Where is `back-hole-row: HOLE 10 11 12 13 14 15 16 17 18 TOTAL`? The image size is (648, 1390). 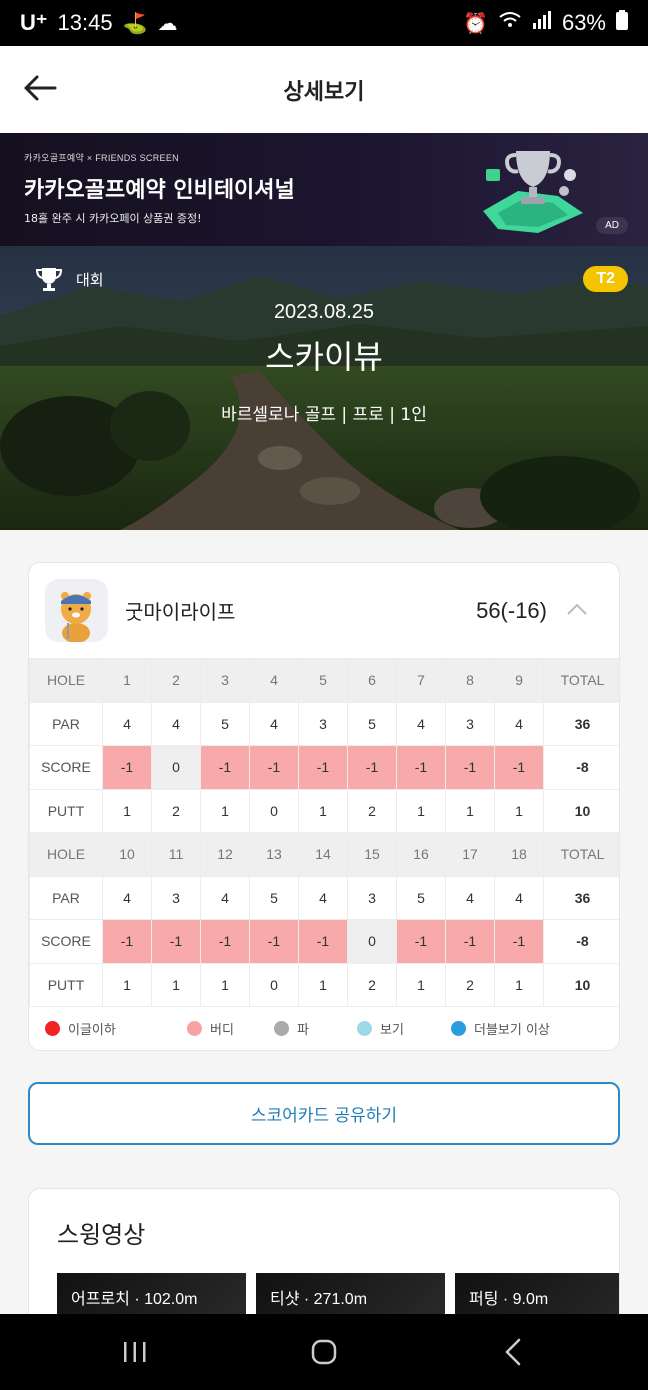 back-hole-row: HOLE 10 11 12 13 14 15 16 17 18 TOTAL is located at coordinates (324, 854).